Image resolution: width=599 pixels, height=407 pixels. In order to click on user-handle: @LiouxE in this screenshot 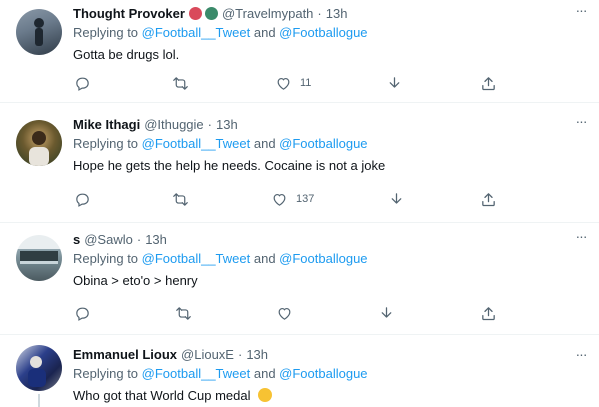, I will do `click(207, 354)`.